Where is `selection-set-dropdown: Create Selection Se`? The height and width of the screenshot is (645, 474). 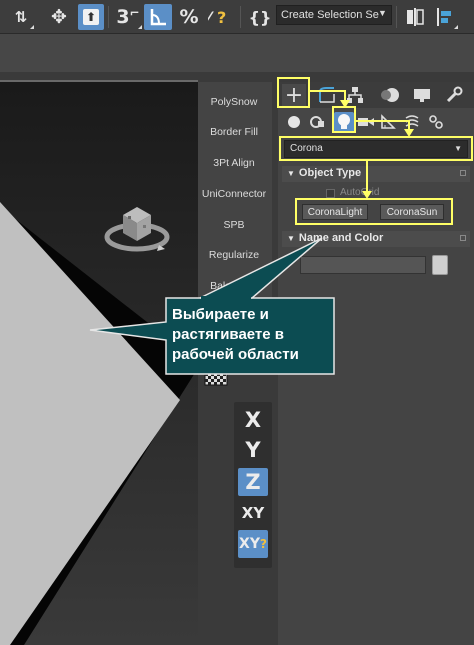
selection-set-dropdown: Create Selection Se is located at coordinates (334, 15).